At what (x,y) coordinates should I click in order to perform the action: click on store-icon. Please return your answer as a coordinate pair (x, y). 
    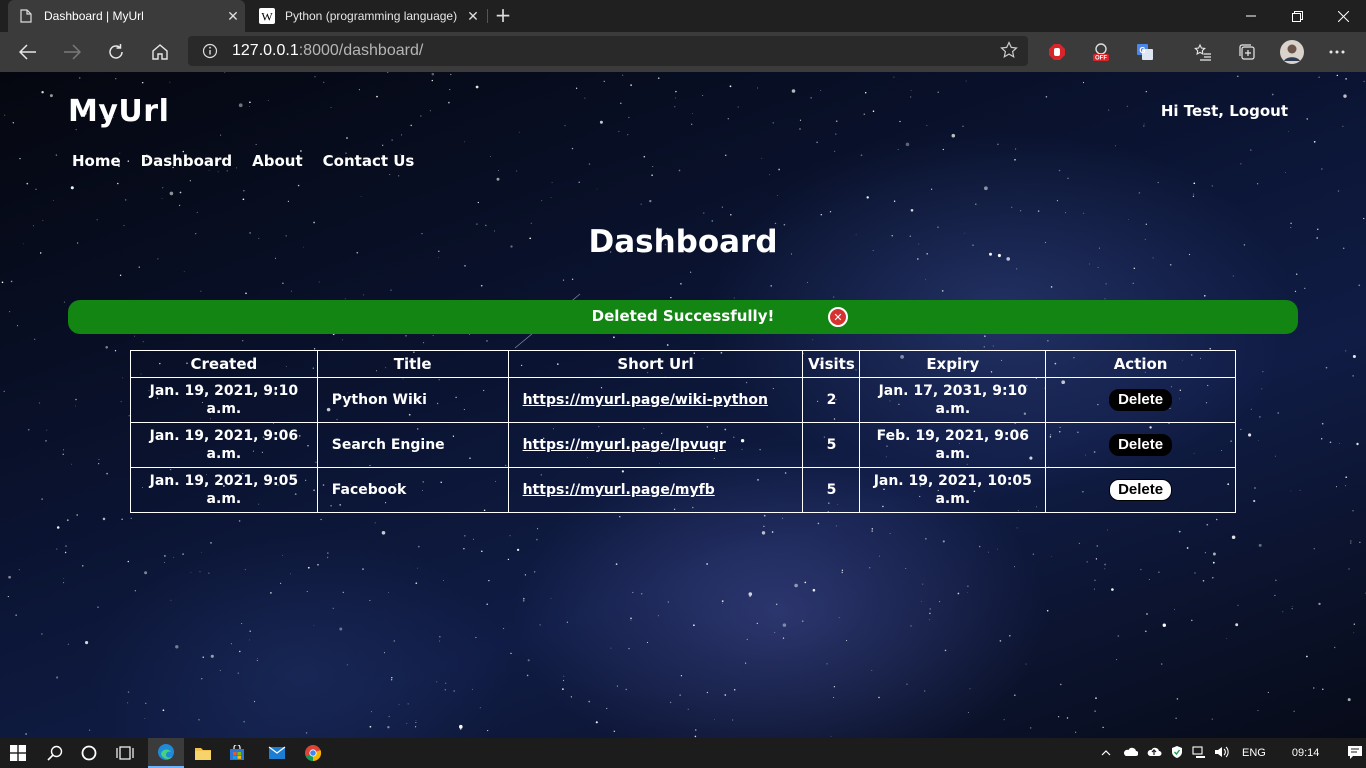
    Looking at the image, I should click on (237, 753).